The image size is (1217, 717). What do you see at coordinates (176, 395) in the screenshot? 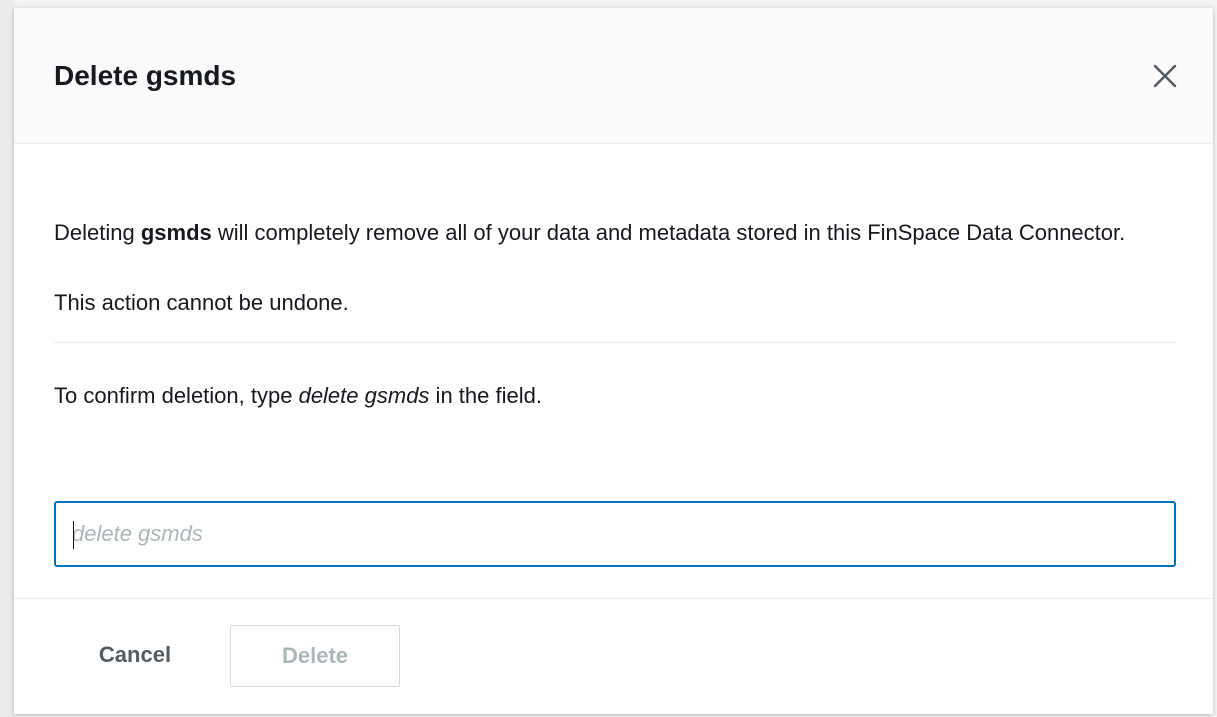
I see `confirm-prefix: To confirm deletion, type` at bounding box center [176, 395].